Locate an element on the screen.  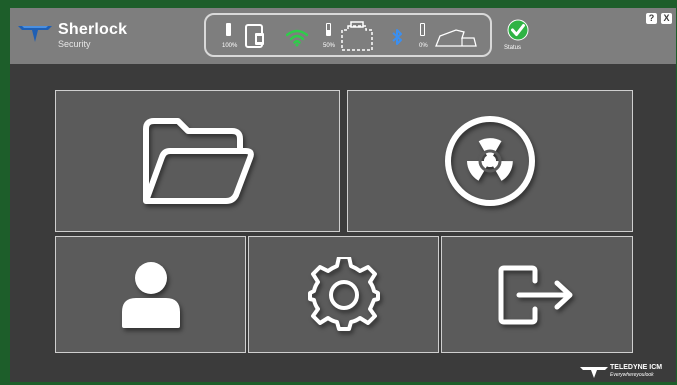
teledyne-footer-logo: TELEDYNE ICM Everywhereyoulook is located at coordinates (628, 372).